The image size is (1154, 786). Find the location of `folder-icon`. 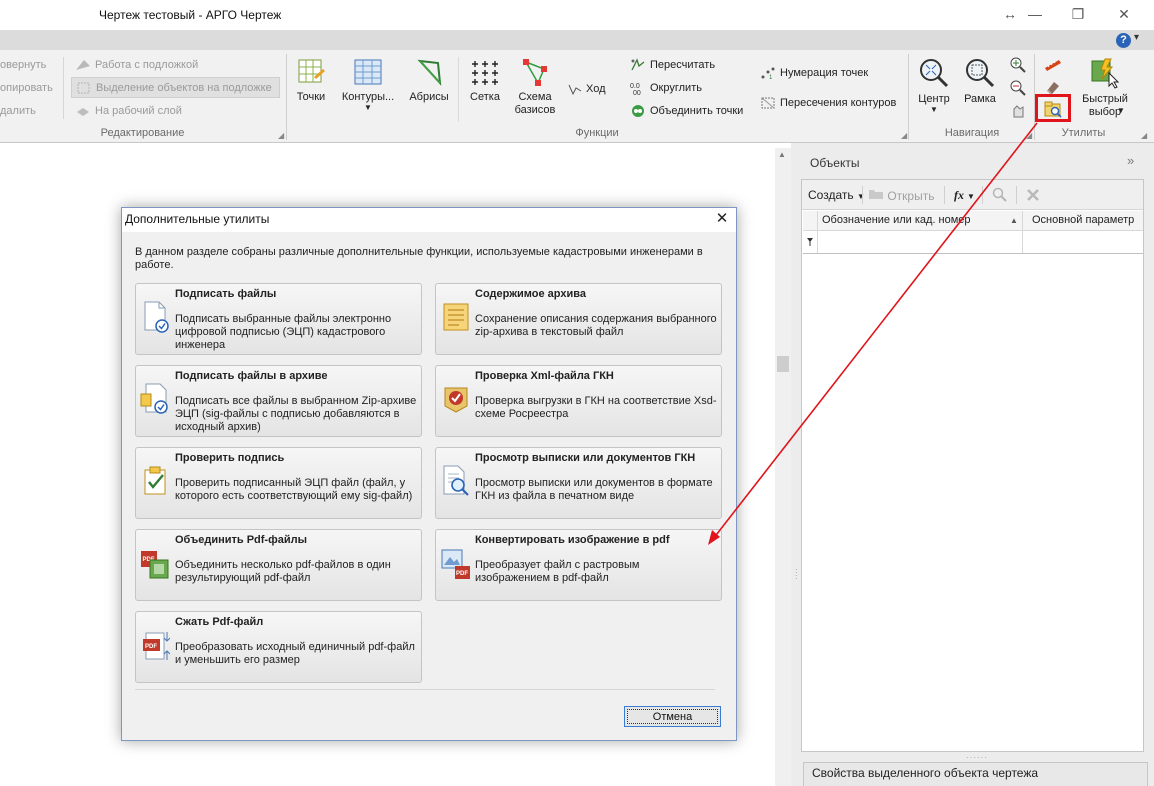

folder-icon is located at coordinates (876, 194).